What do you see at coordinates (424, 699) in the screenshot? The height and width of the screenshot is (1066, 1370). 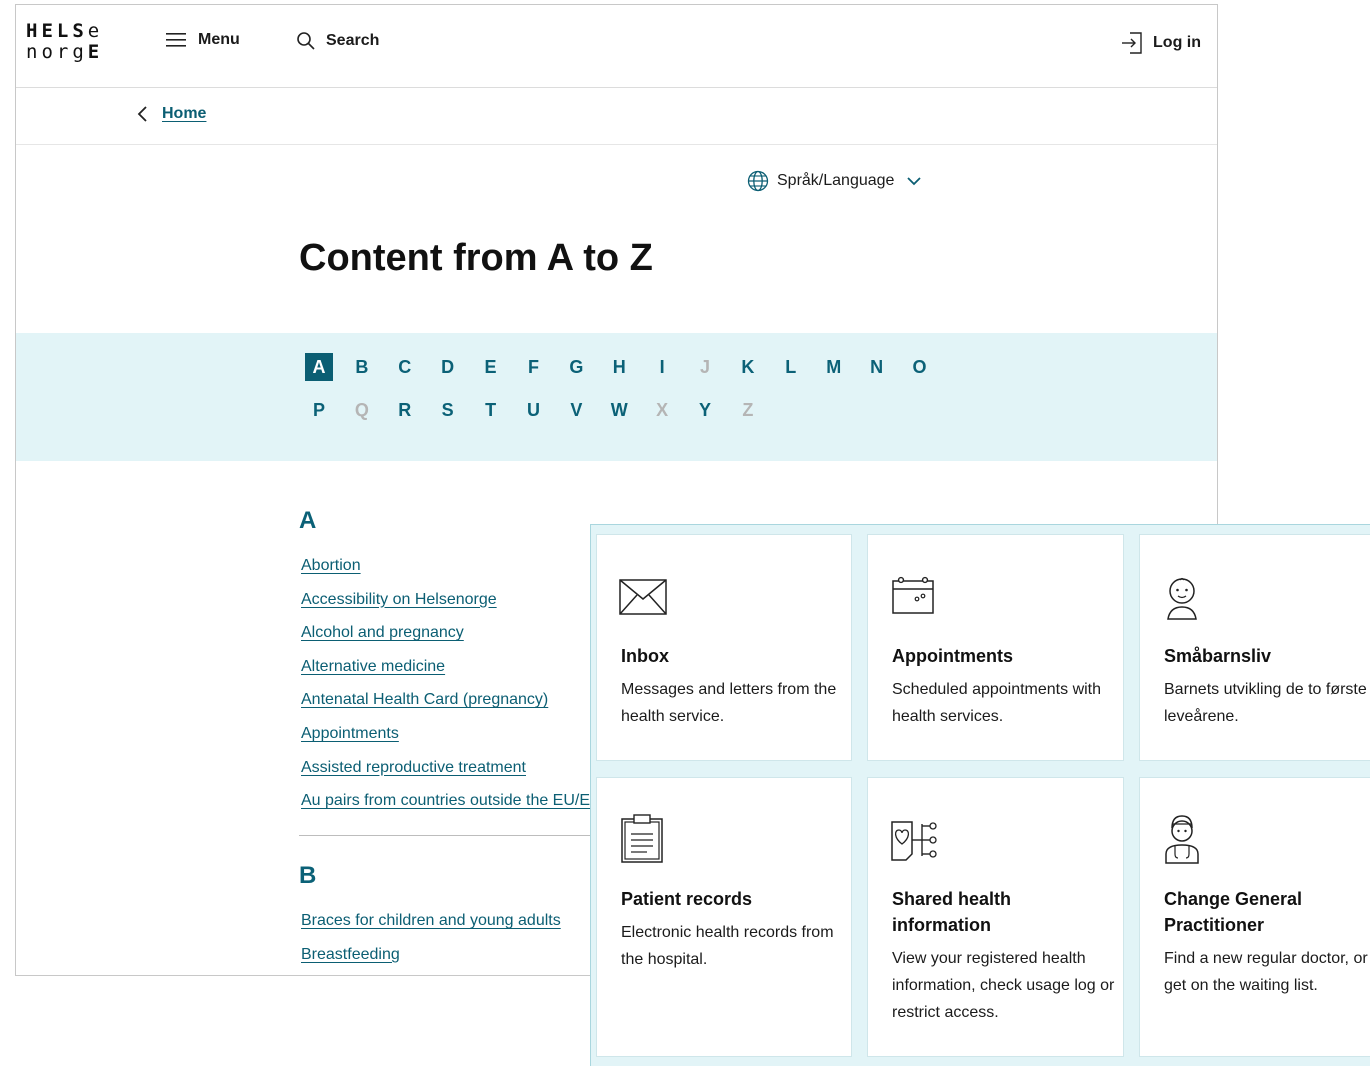 I see `az-link: Antenatal Health Card (pregnancy)` at bounding box center [424, 699].